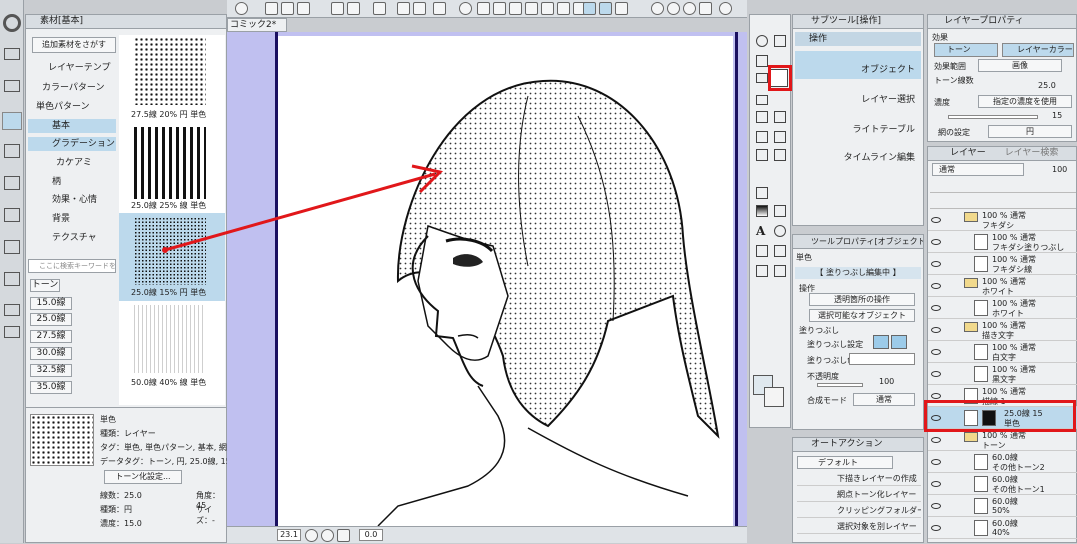  What do you see at coordinates (499, 8) in the screenshot?
I see `select-clear-icon` at bounding box center [499, 8].